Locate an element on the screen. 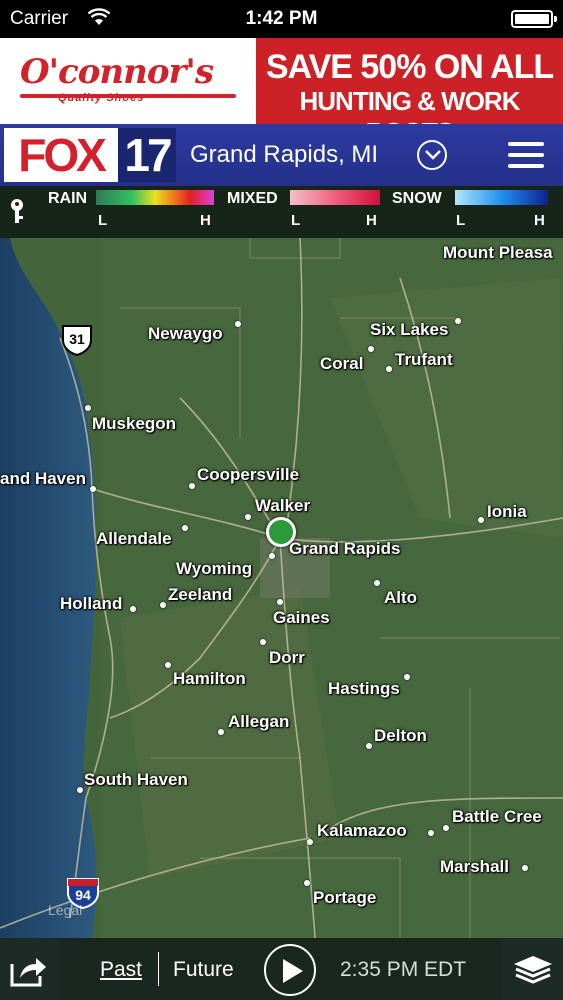 The height and width of the screenshot is (1000, 563). us-route-shield: 31 is located at coordinates (77, 340).